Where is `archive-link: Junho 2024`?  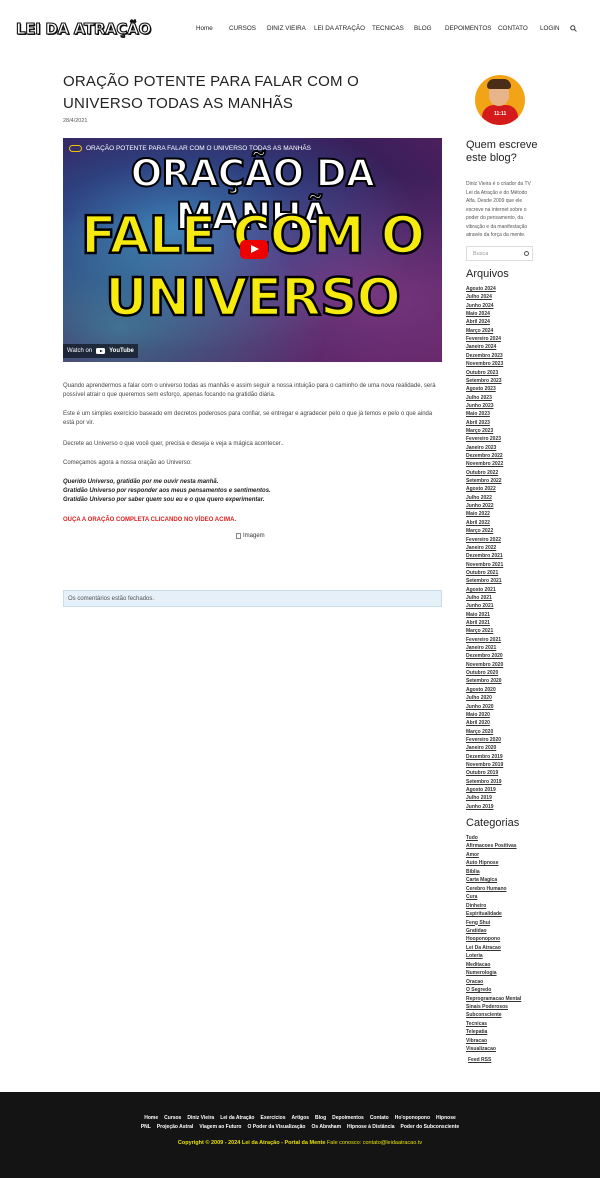 archive-link: Junho 2024 is located at coordinates (480, 306).